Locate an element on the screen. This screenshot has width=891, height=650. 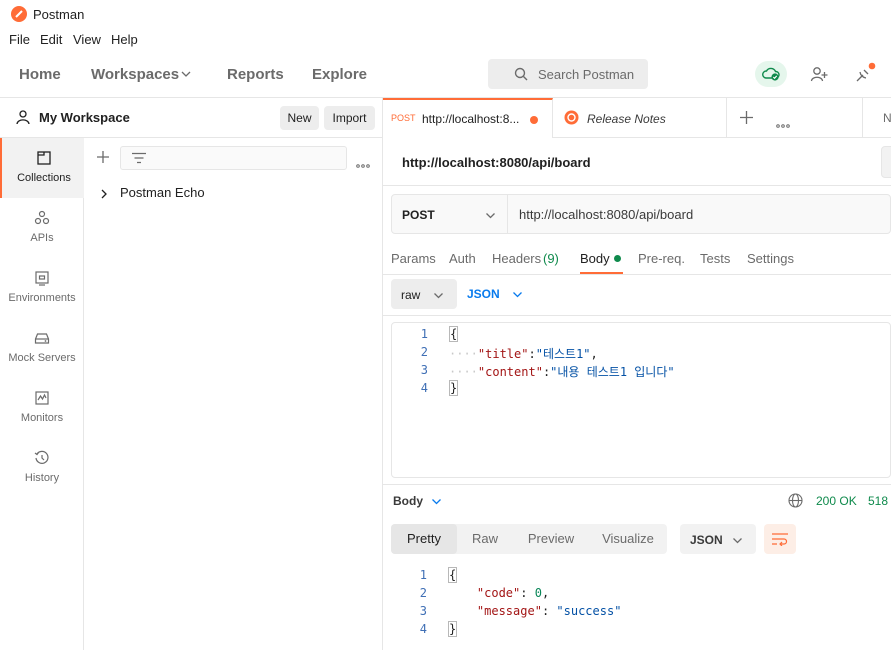
response-language-select: JSON is located at coordinates (718, 539).